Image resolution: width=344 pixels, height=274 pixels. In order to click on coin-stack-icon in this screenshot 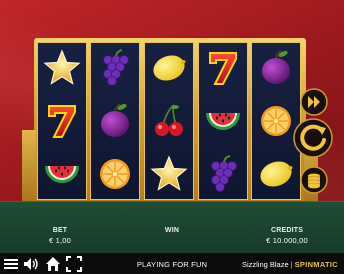, I will do `click(314, 180)`.